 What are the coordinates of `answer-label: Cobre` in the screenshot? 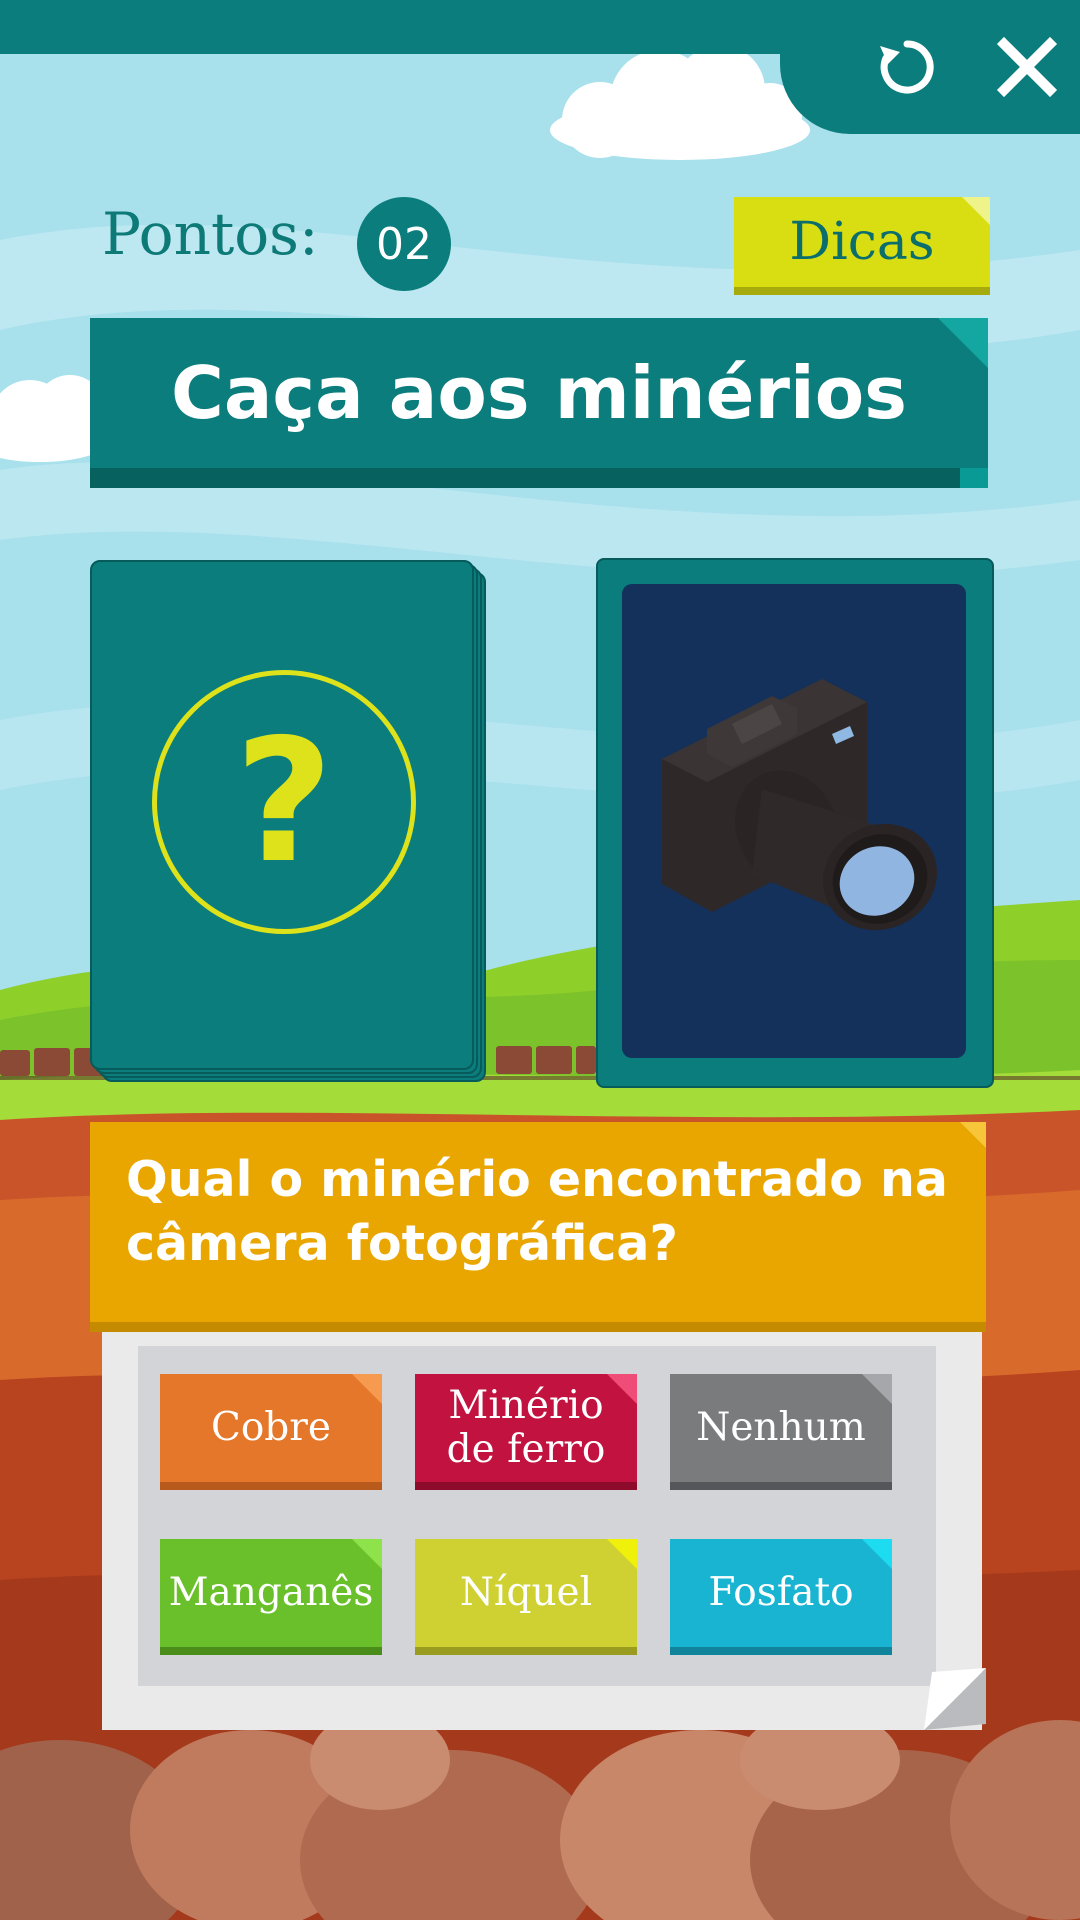 It's located at (270, 1427).